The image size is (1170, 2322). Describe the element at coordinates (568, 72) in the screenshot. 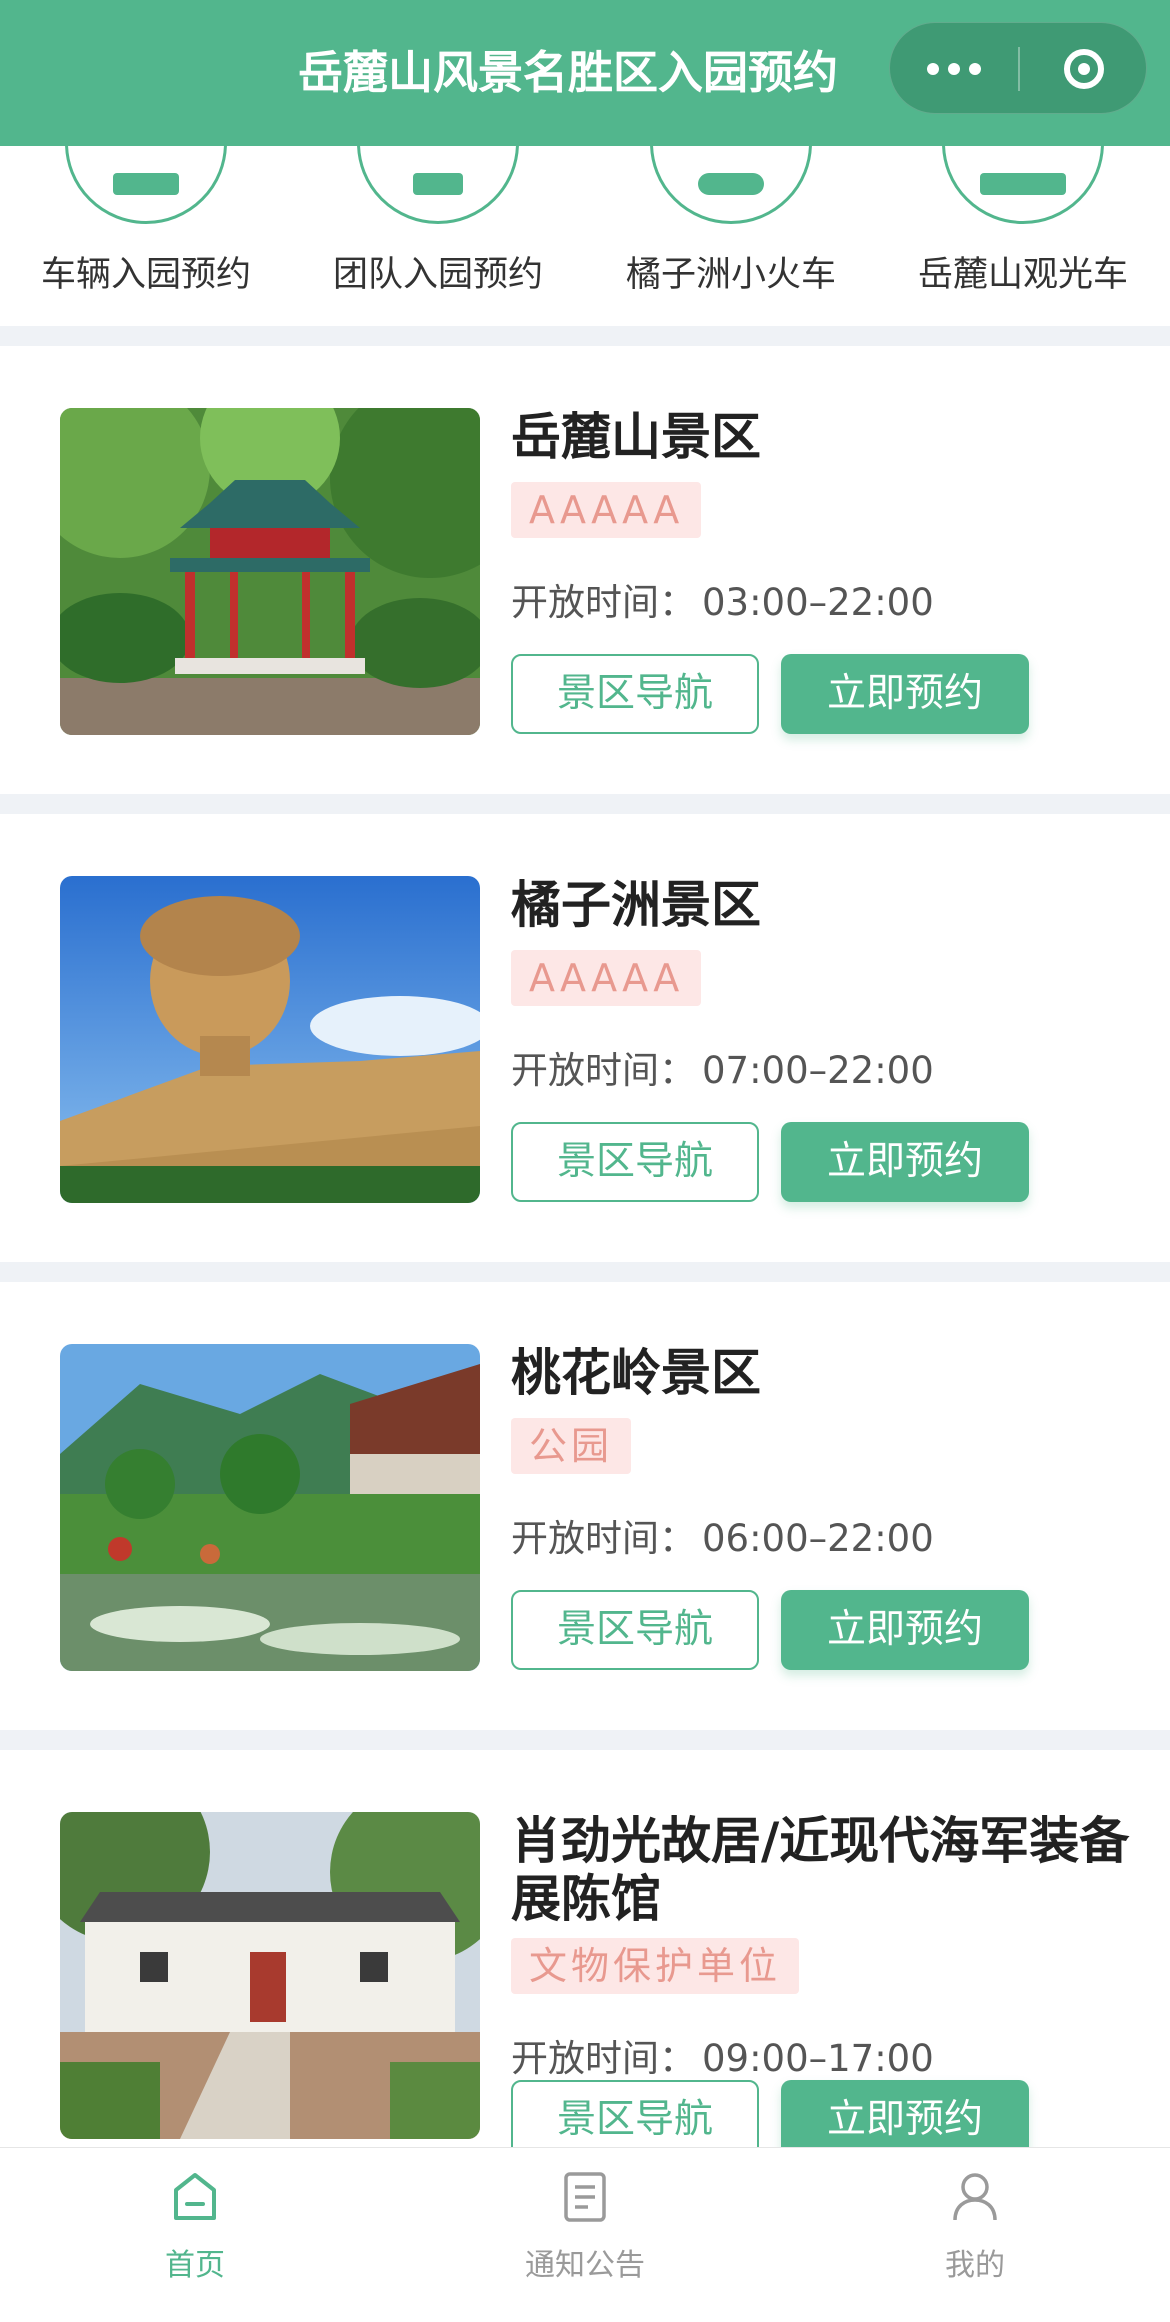

I see `page-title: 岳麓山风景名胜区入园预约` at that location.